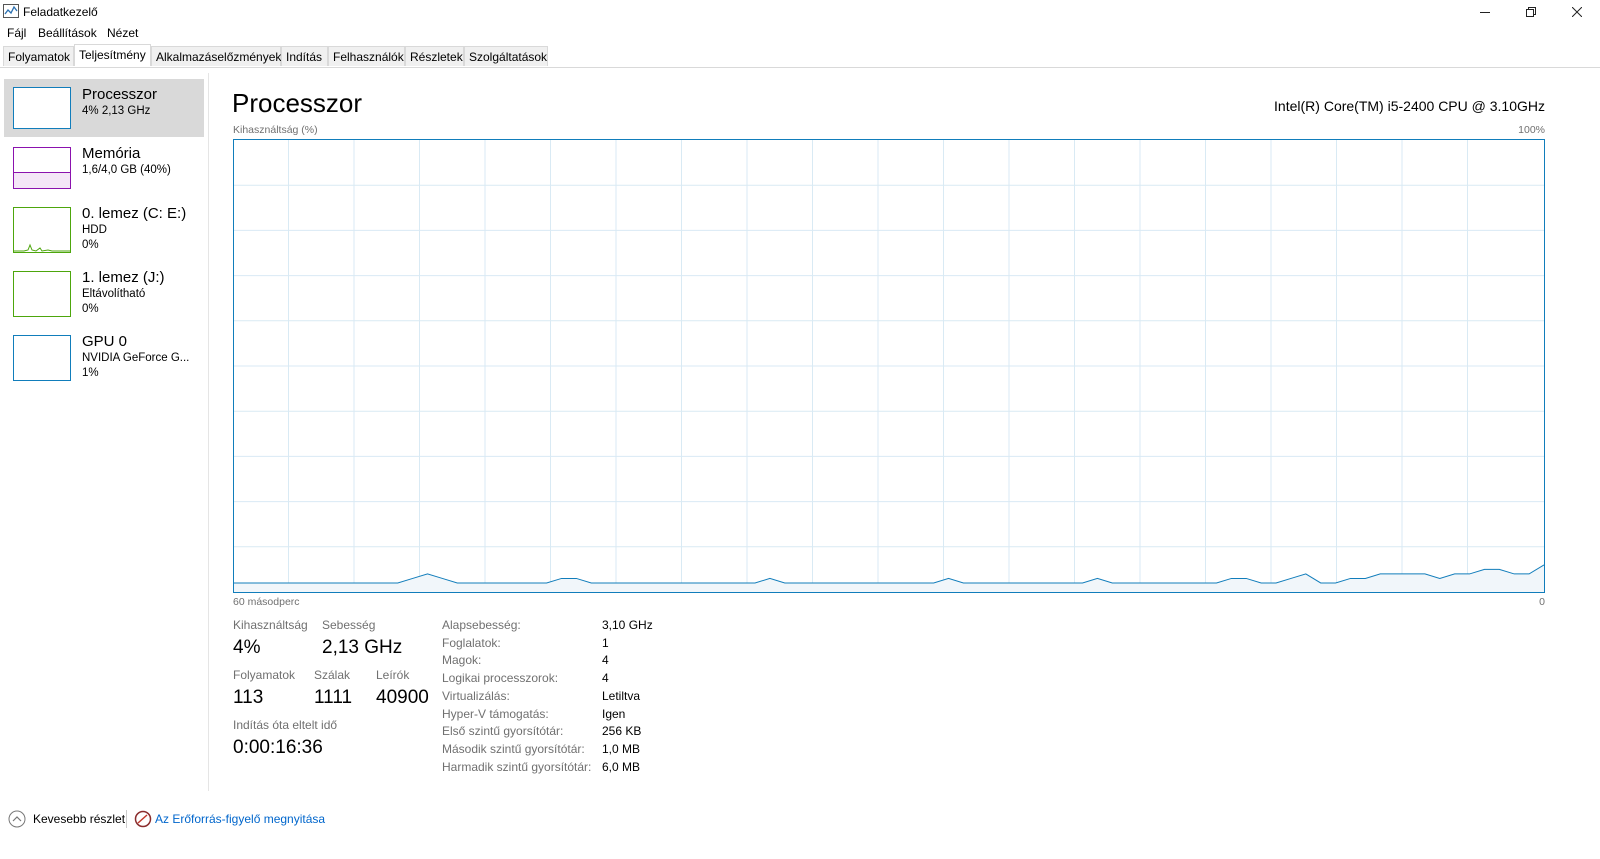 Image resolution: width=1600 pixels, height=859 pixels. What do you see at coordinates (94, 230) in the screenshot?
I see `sidebar-item-detail: HDD` at bounding box center [94, 230].